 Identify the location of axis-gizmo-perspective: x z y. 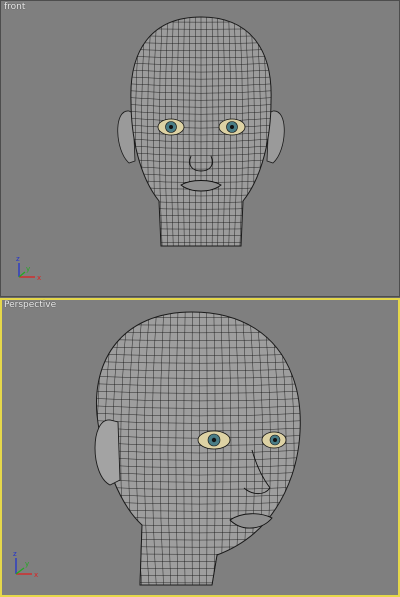
(25, 564).